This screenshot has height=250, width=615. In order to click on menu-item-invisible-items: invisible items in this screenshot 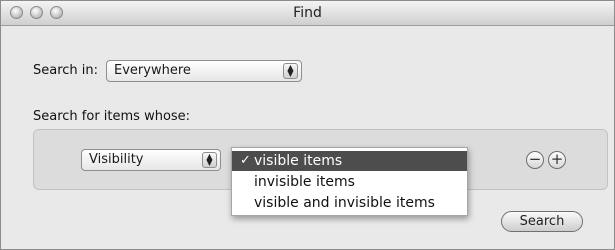, I will do `click(349, 182)`.